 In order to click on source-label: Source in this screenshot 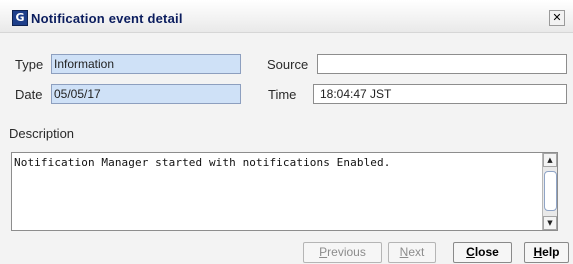, I will do `click(288, 64)`.